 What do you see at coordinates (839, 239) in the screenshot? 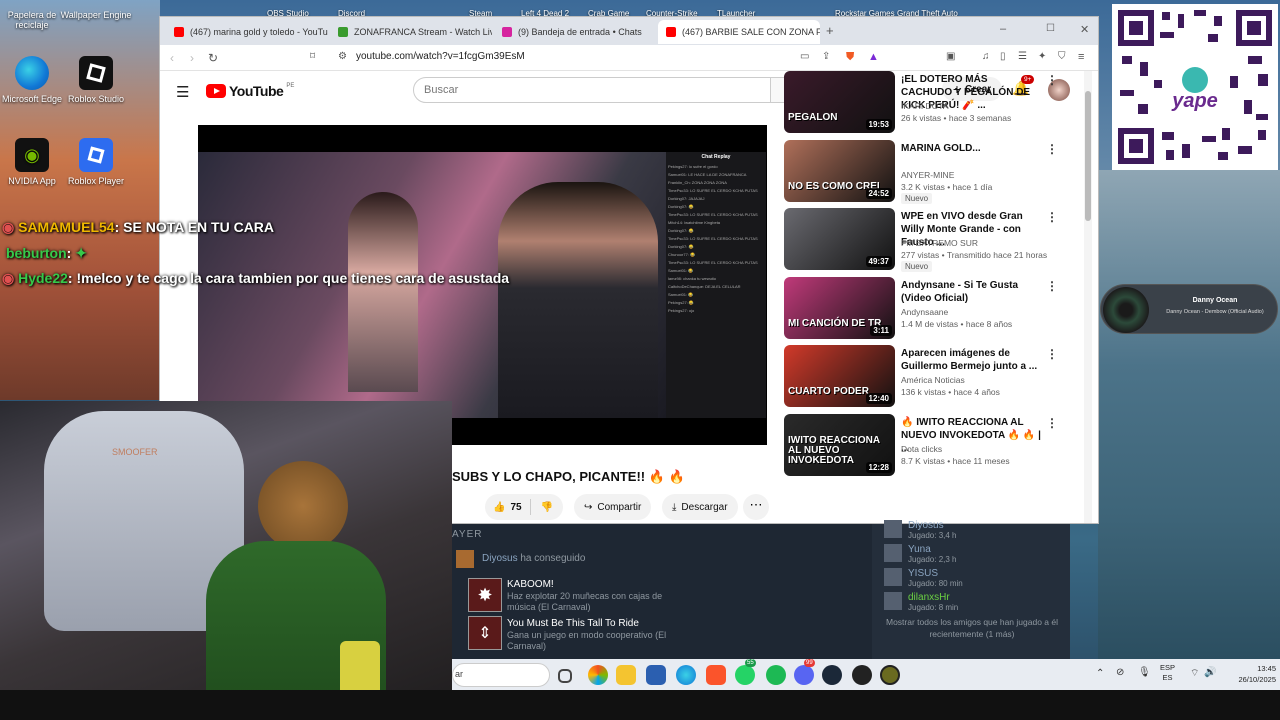
I see `recommendation-thumbnail: 49:37` at bounding box center [839, 239].